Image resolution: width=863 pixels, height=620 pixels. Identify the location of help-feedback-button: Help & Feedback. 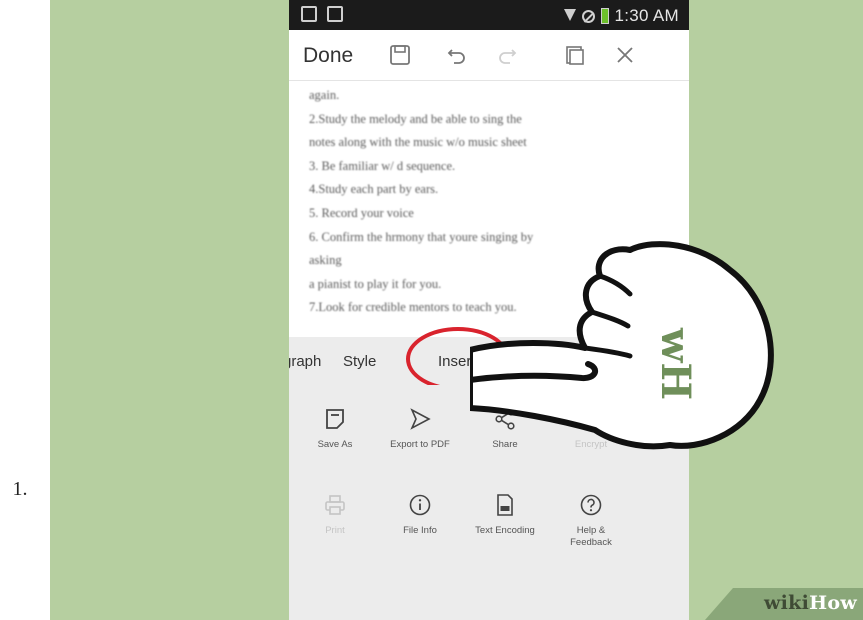
(591, 521).